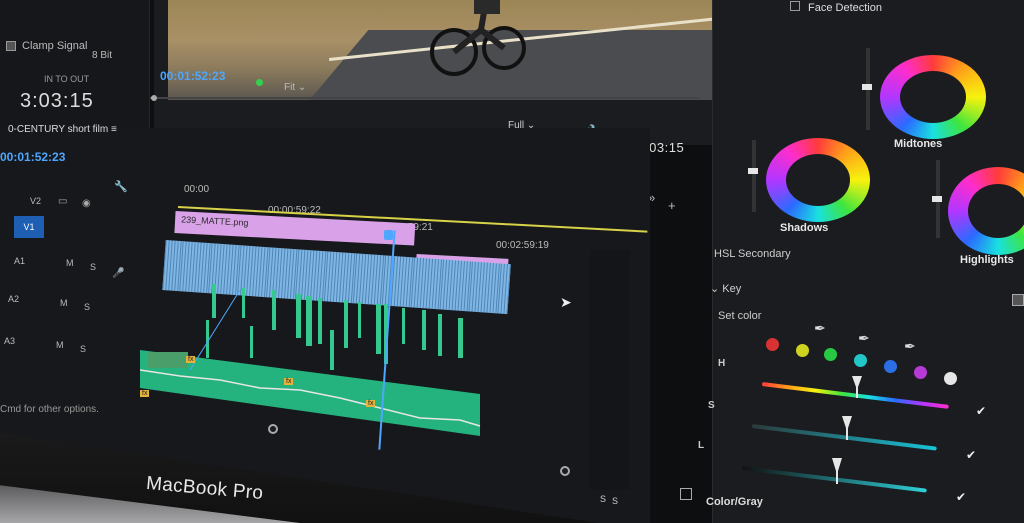 The image size is (1024, 523). I want to click on hsl-secondary-header: HSL Secondary, so click(752, 254).